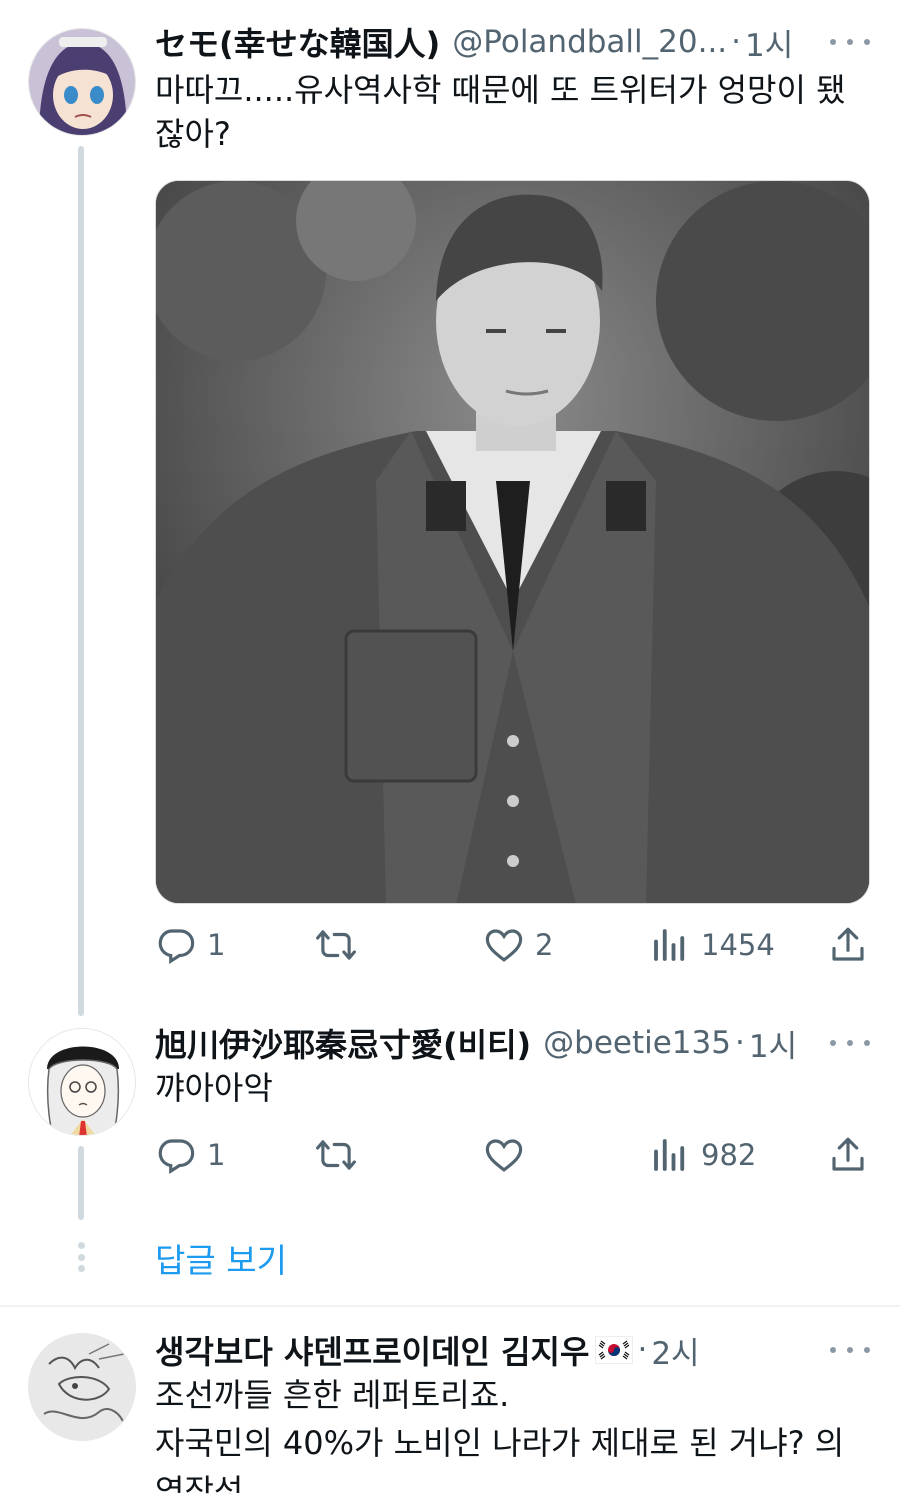  Describe the element at coordinates (544, 945) in the screenshot. I see `like-count: 2` at that location.